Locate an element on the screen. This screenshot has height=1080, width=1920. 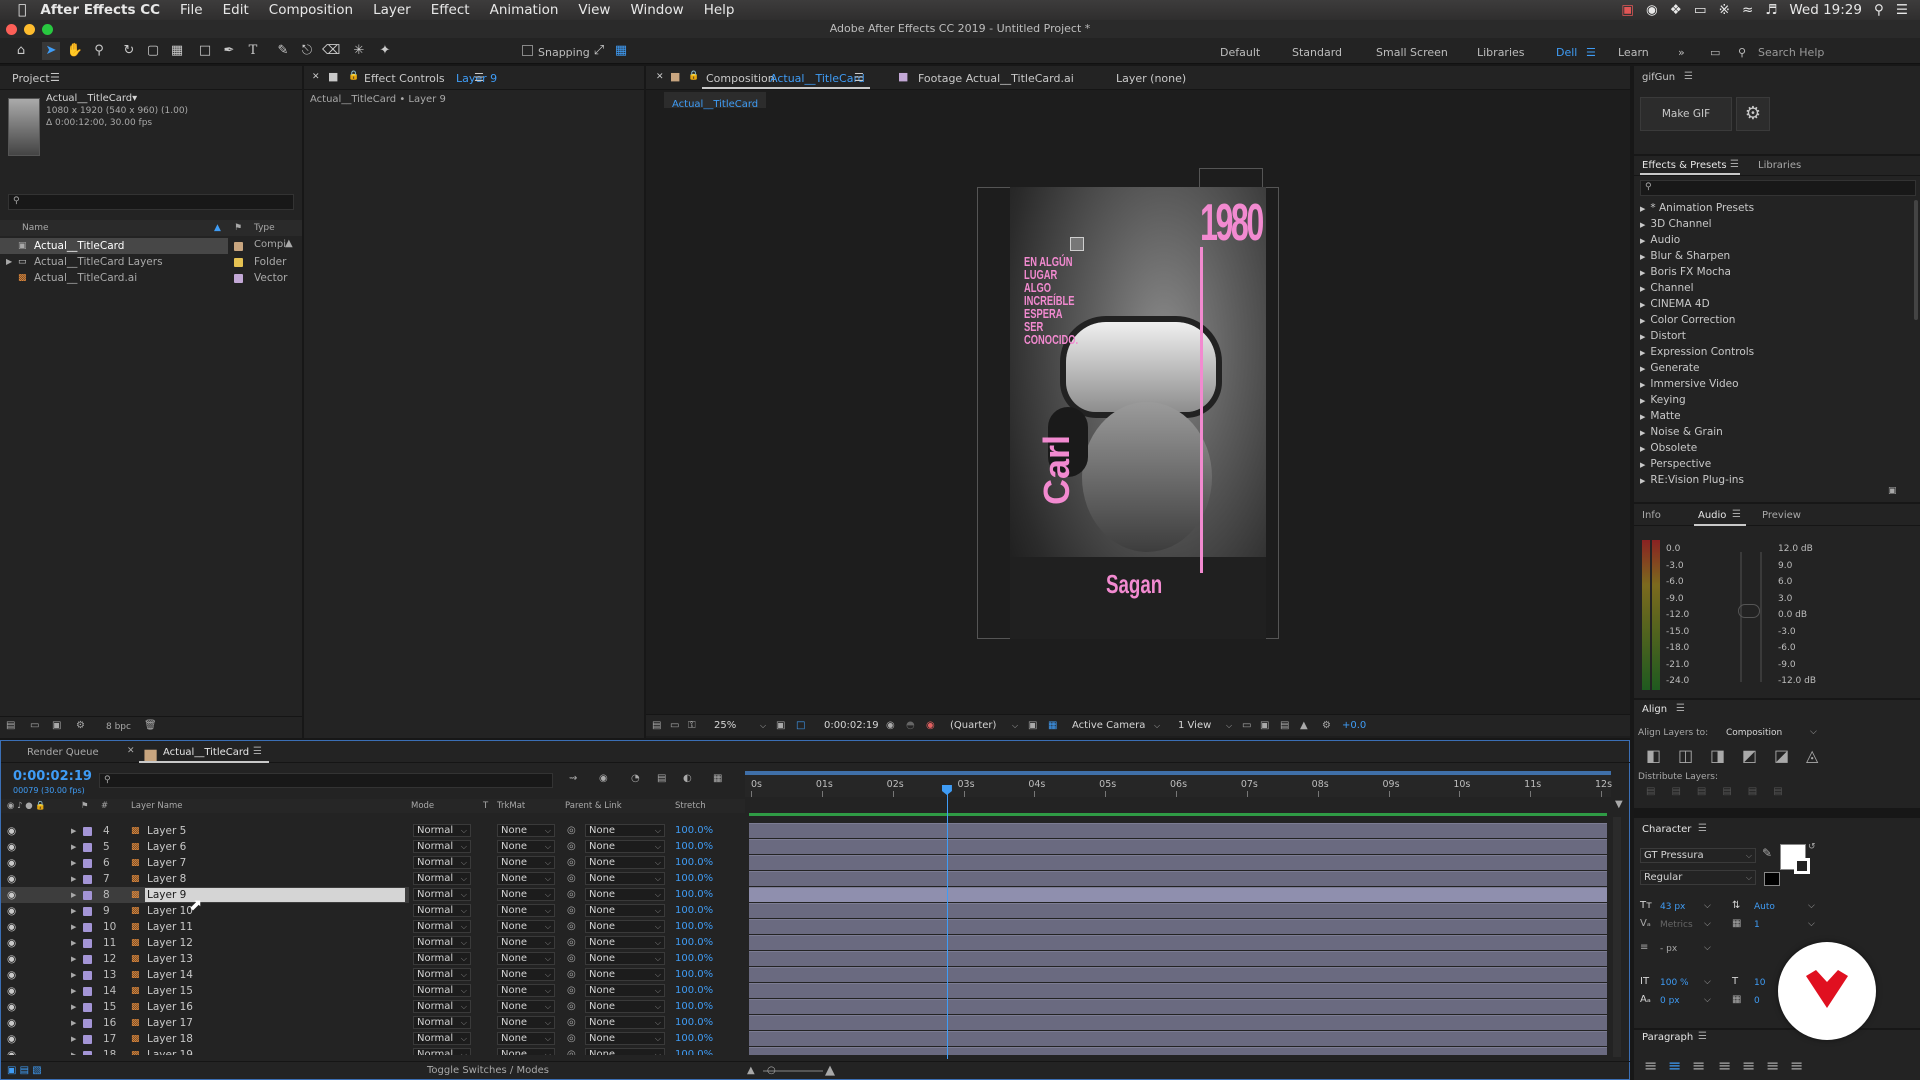
type-tool-icon: T is located at coordinates (253, 51).